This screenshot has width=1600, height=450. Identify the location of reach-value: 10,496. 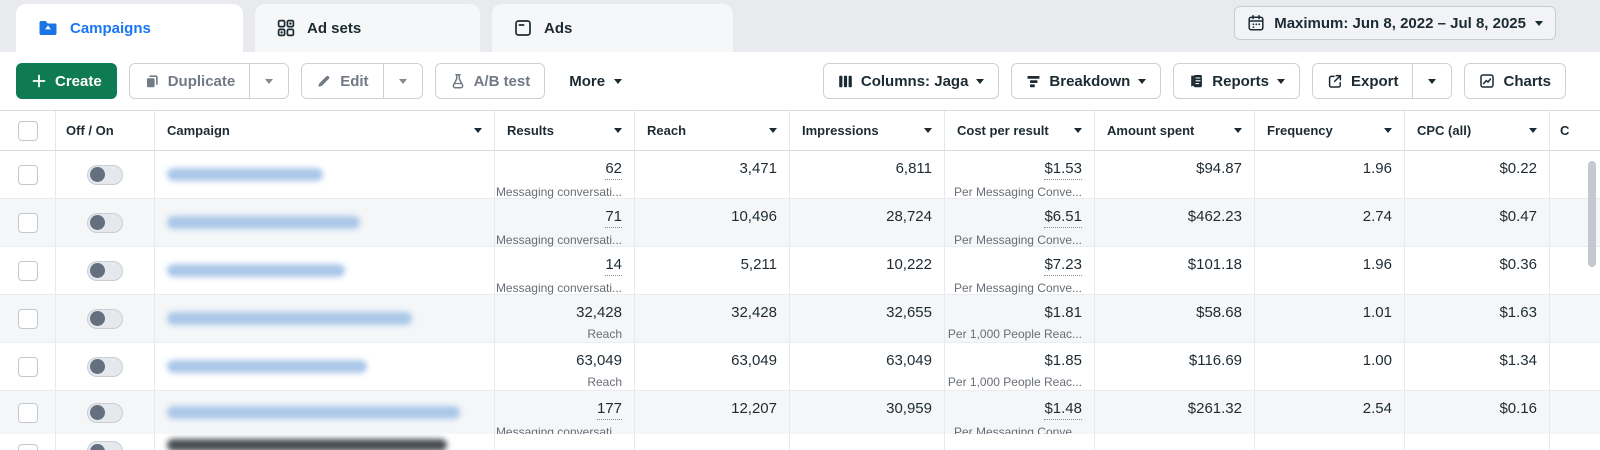
(754, 217).